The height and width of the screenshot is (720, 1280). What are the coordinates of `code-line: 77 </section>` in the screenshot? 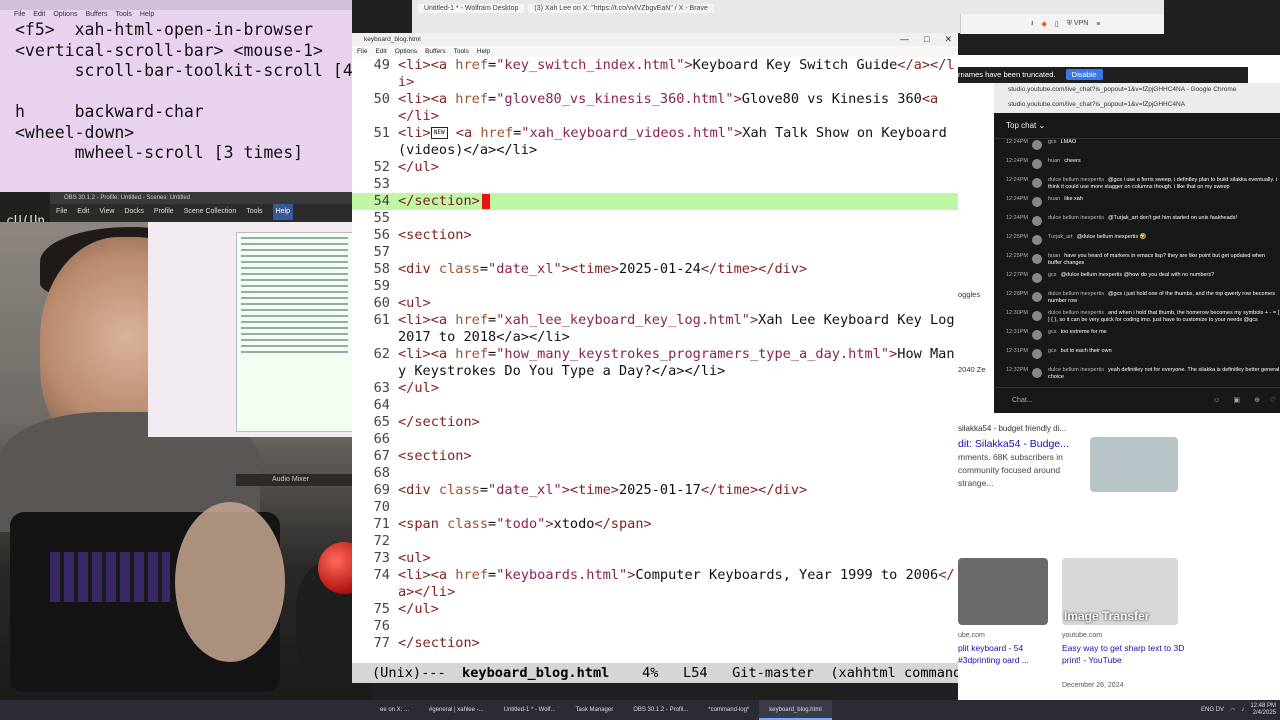 It's located at (655, 643).